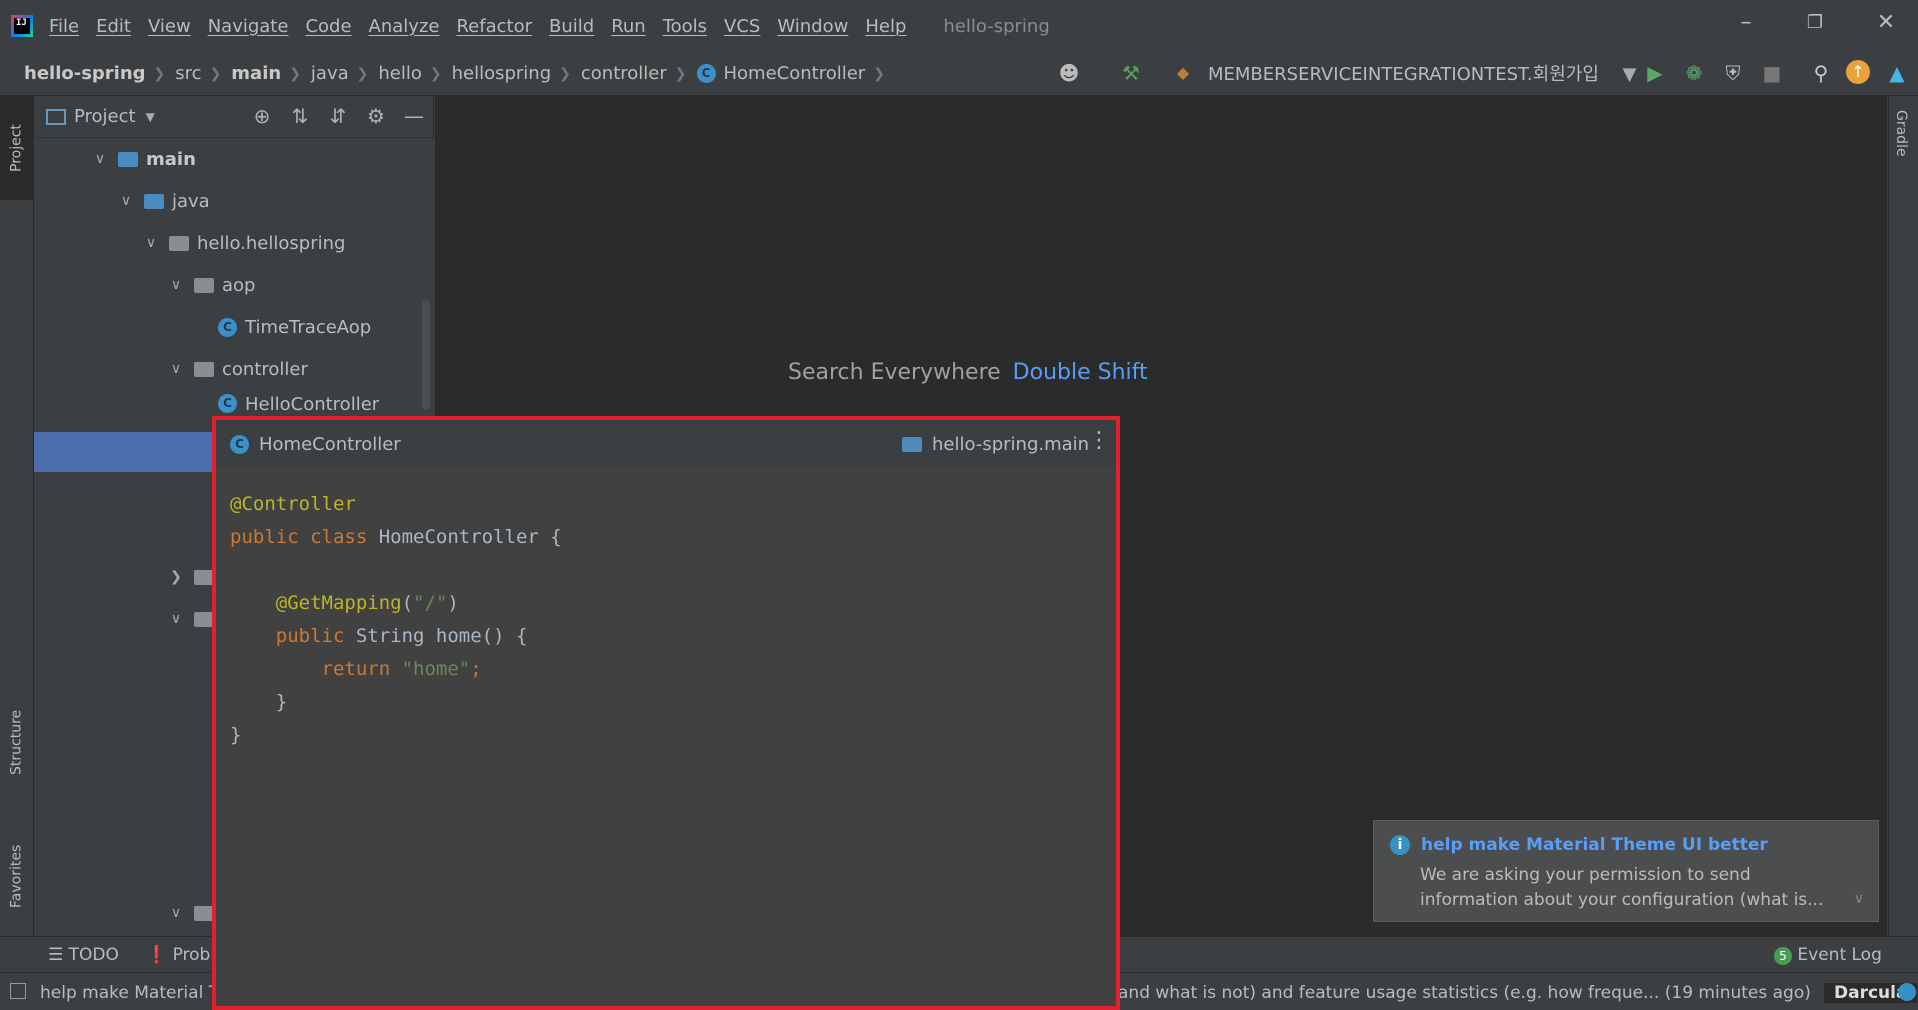 Image resolution: width=1918 pixels, height=1010 pixels. I want to click on build-hammer-icon: ⚒, so click(1131, 73).